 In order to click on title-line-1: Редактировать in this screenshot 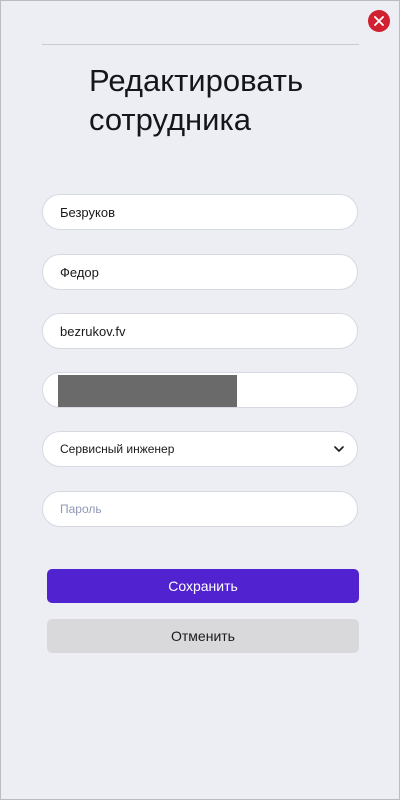, I will do `click(196, 80)`.